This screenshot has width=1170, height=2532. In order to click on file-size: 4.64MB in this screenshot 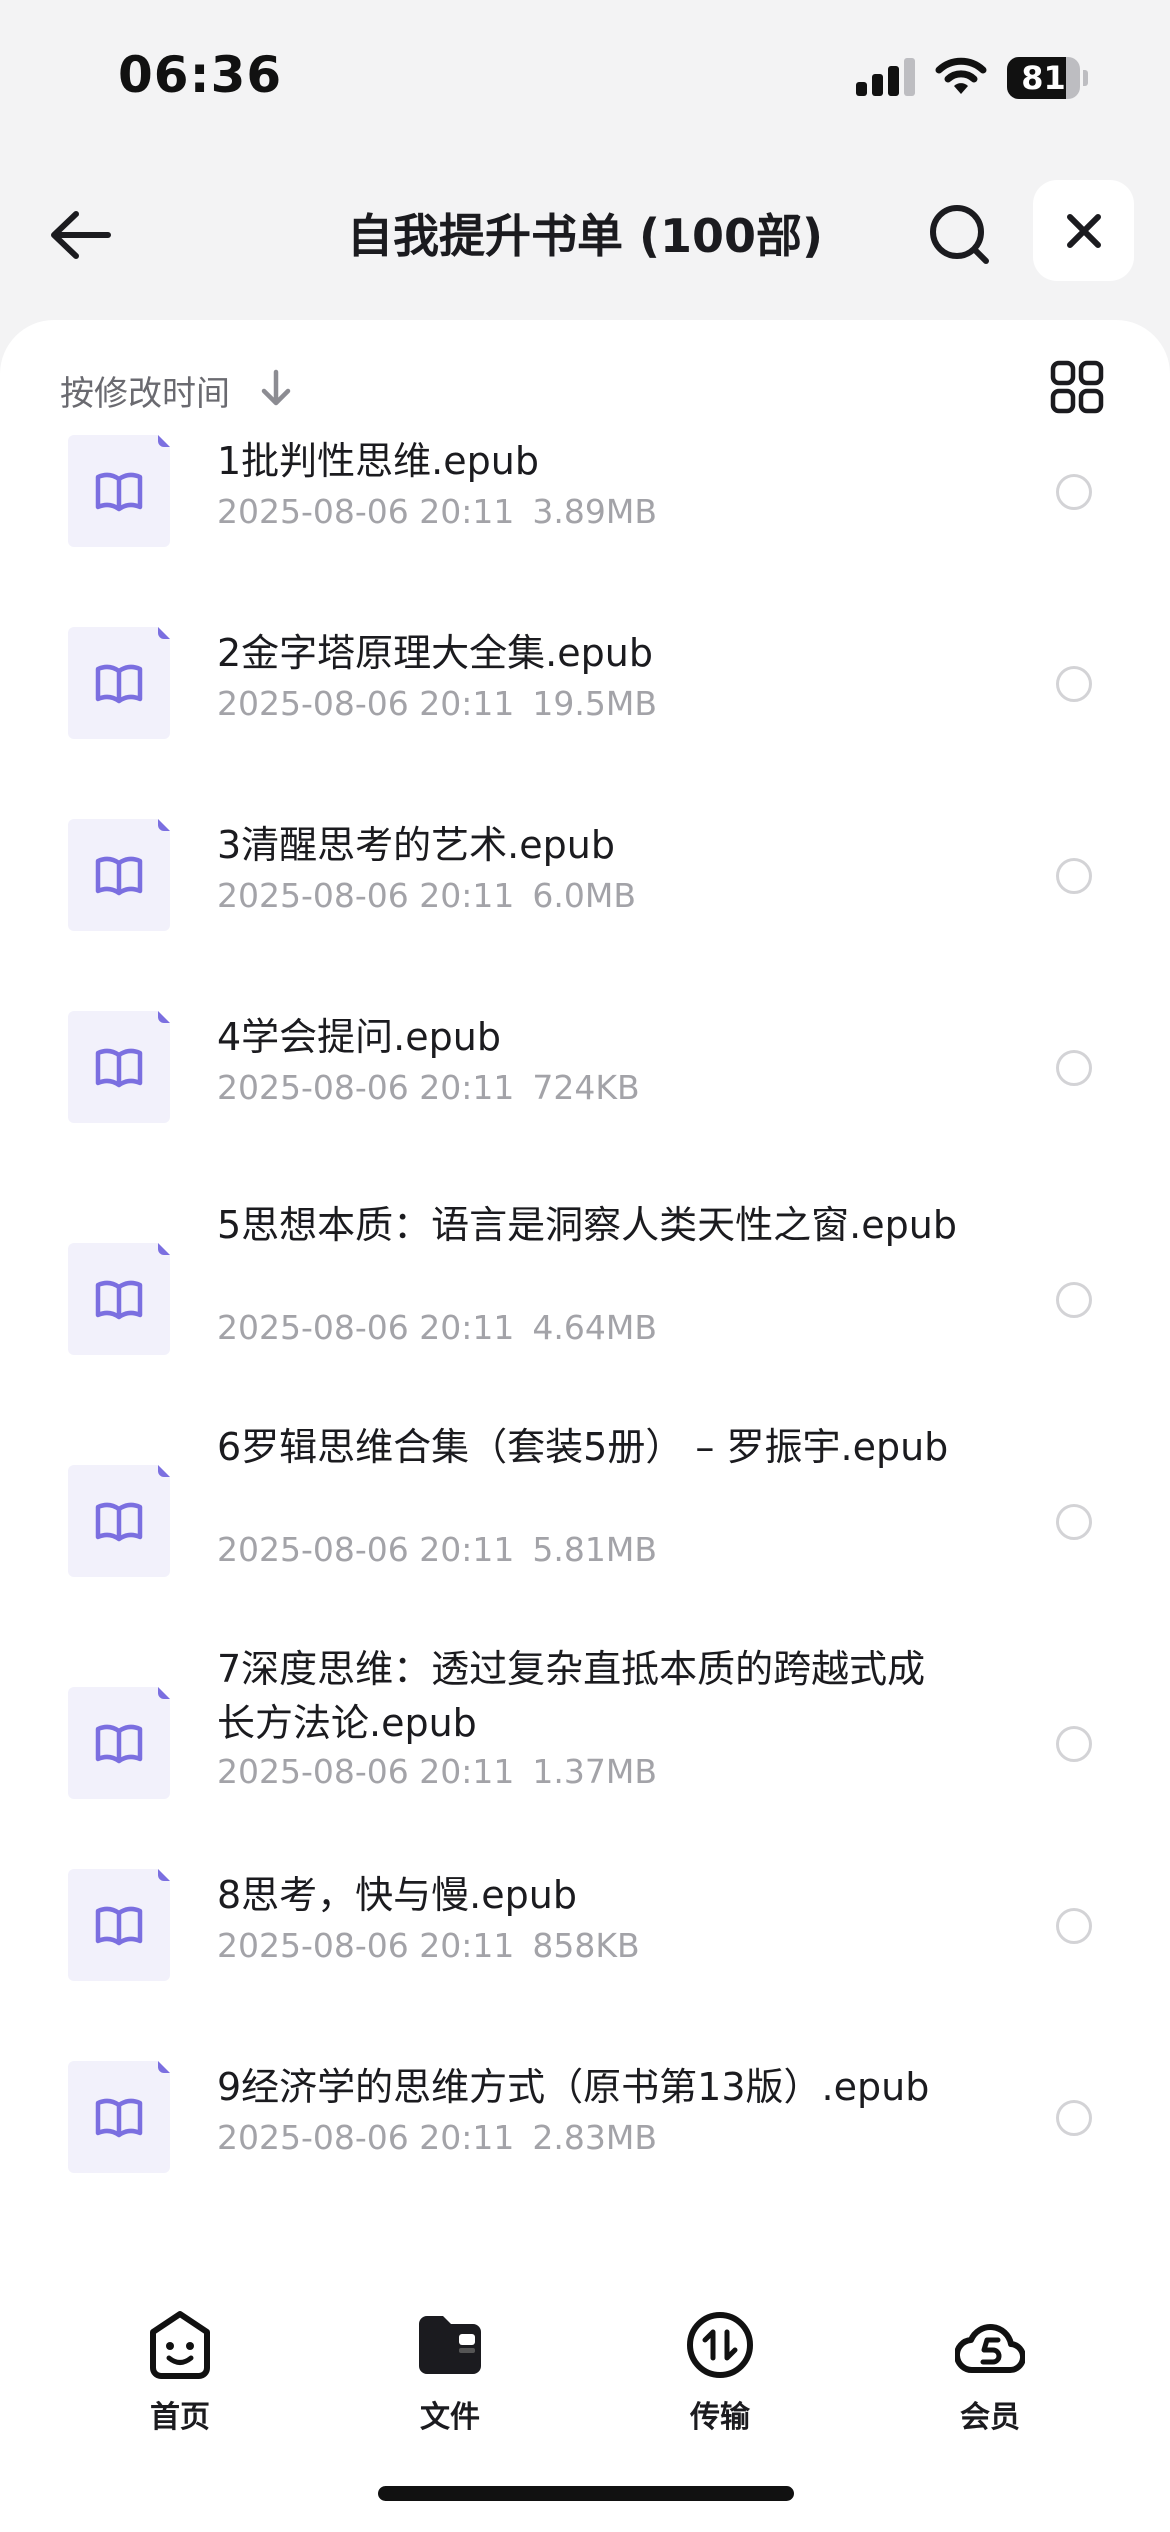, I will do `click(594, 1327)`.